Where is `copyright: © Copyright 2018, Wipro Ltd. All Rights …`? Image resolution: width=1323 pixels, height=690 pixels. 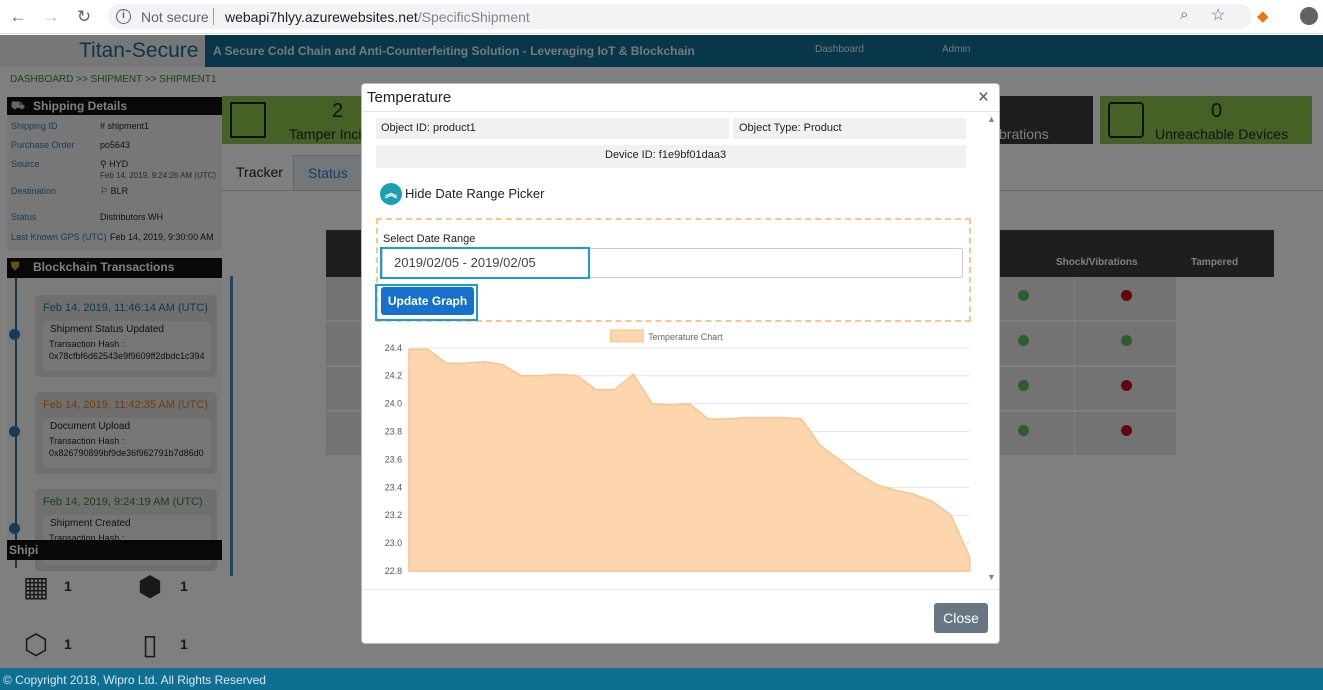
copyright: © Copyright 2018, Wipro Ltd. All Rights … is located at coordinates (134, 680).